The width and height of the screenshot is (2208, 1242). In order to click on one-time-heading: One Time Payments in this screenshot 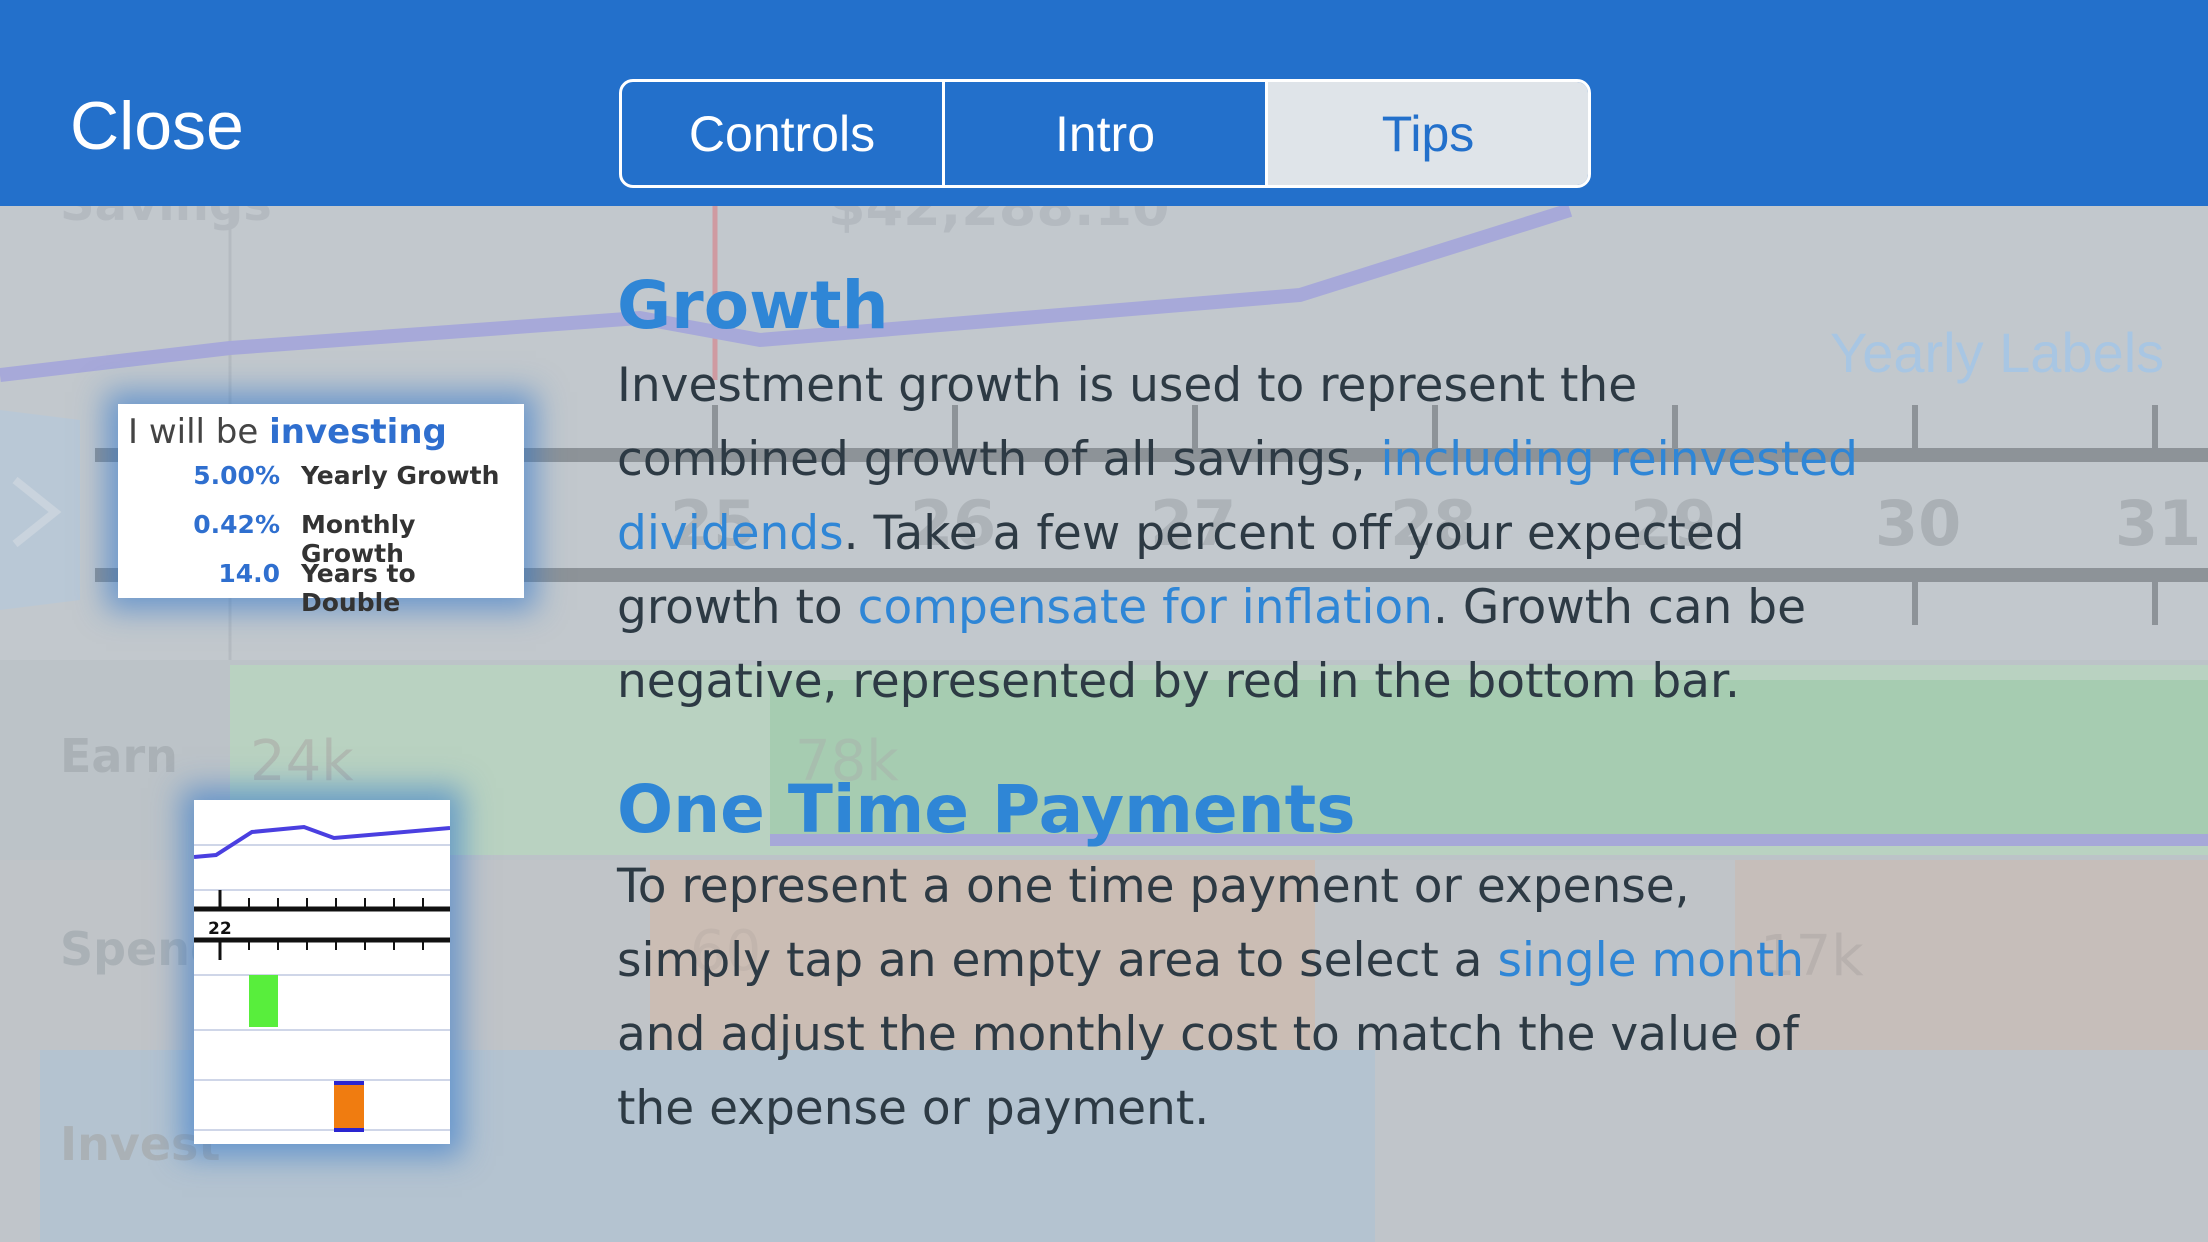, I will do `click(986, 809)`.